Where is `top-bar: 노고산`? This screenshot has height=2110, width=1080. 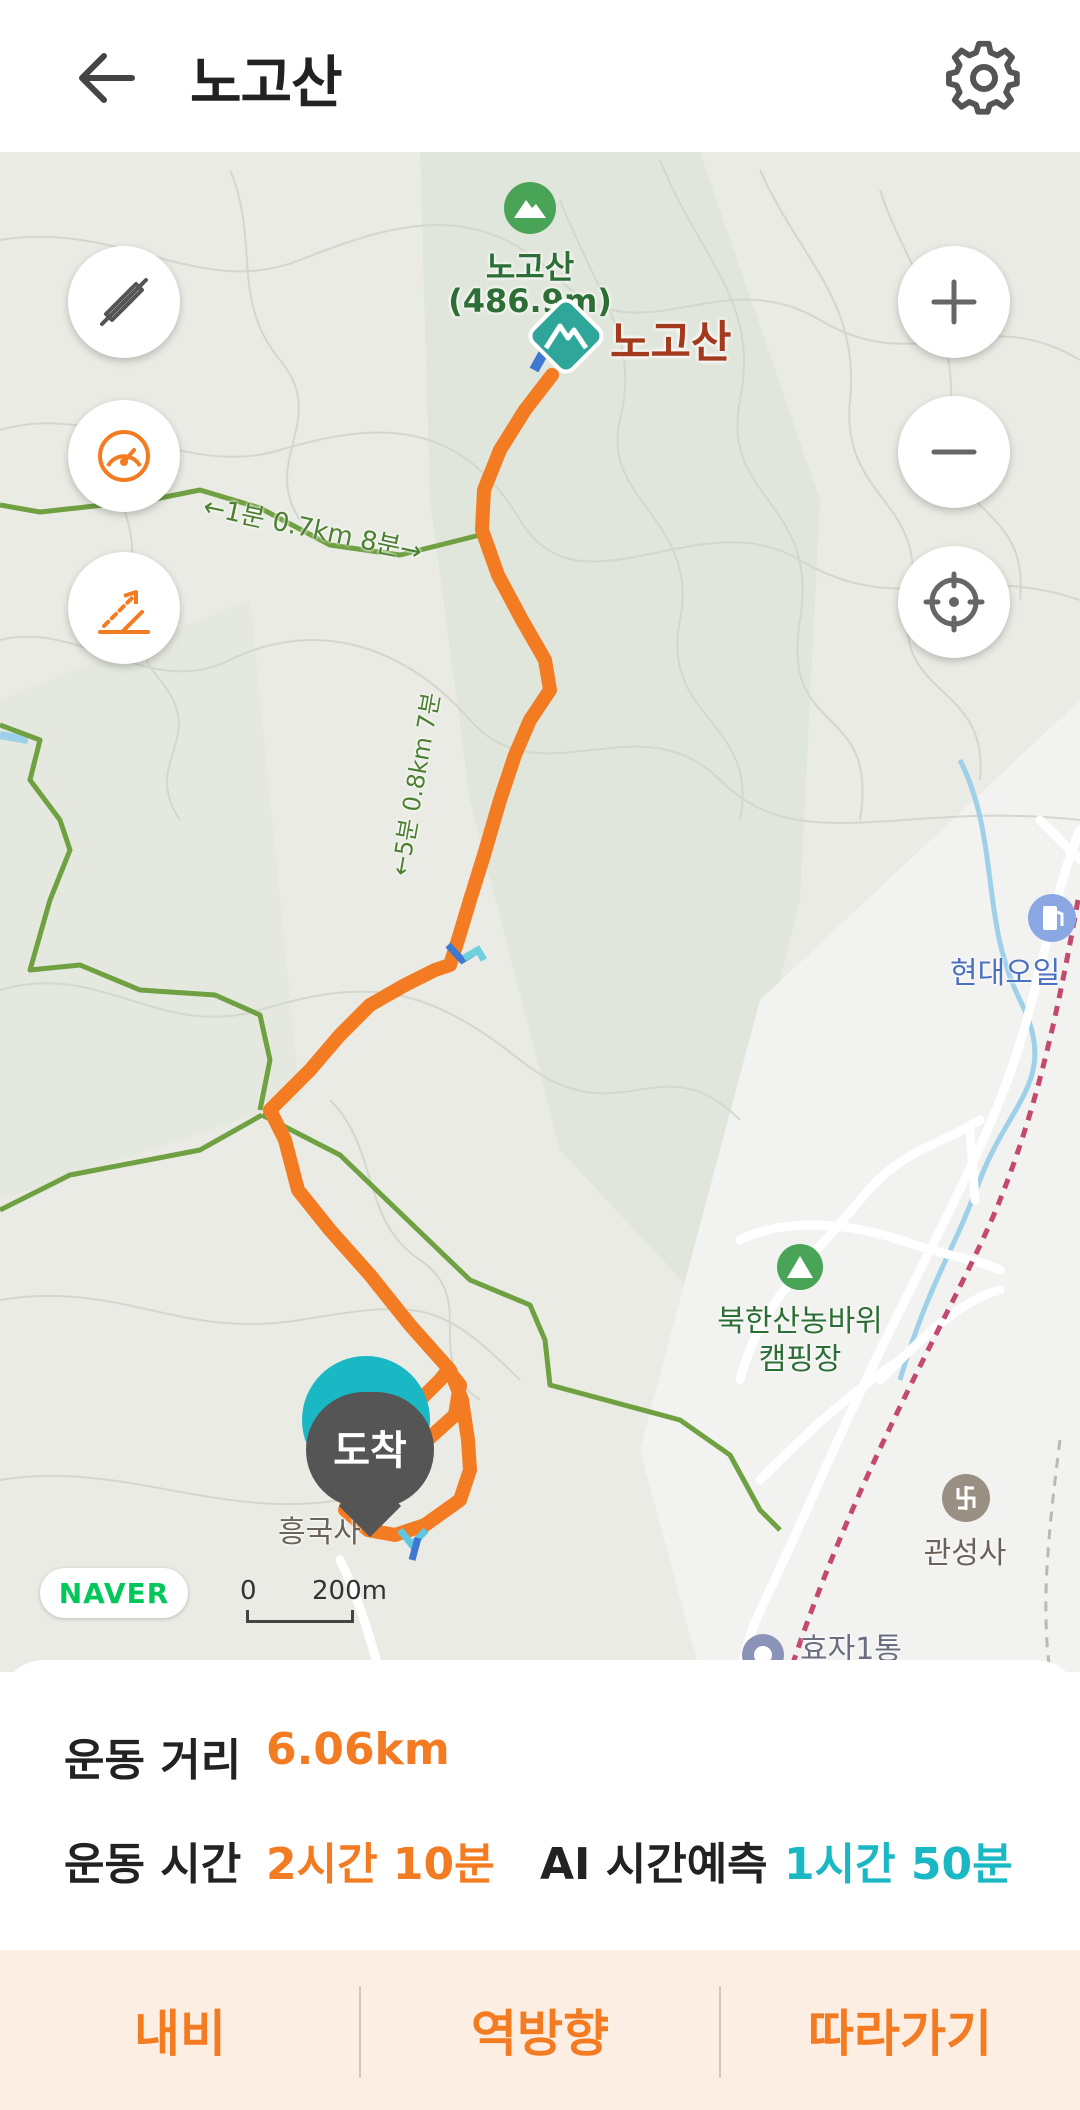 top-bar: 노고산 is located at coordinates (540, 76).